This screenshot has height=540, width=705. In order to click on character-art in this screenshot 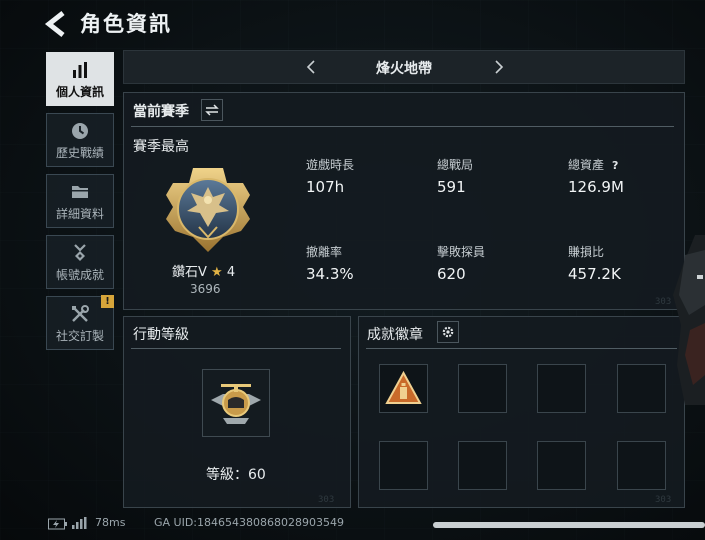, I will do `click(689, 320)`.